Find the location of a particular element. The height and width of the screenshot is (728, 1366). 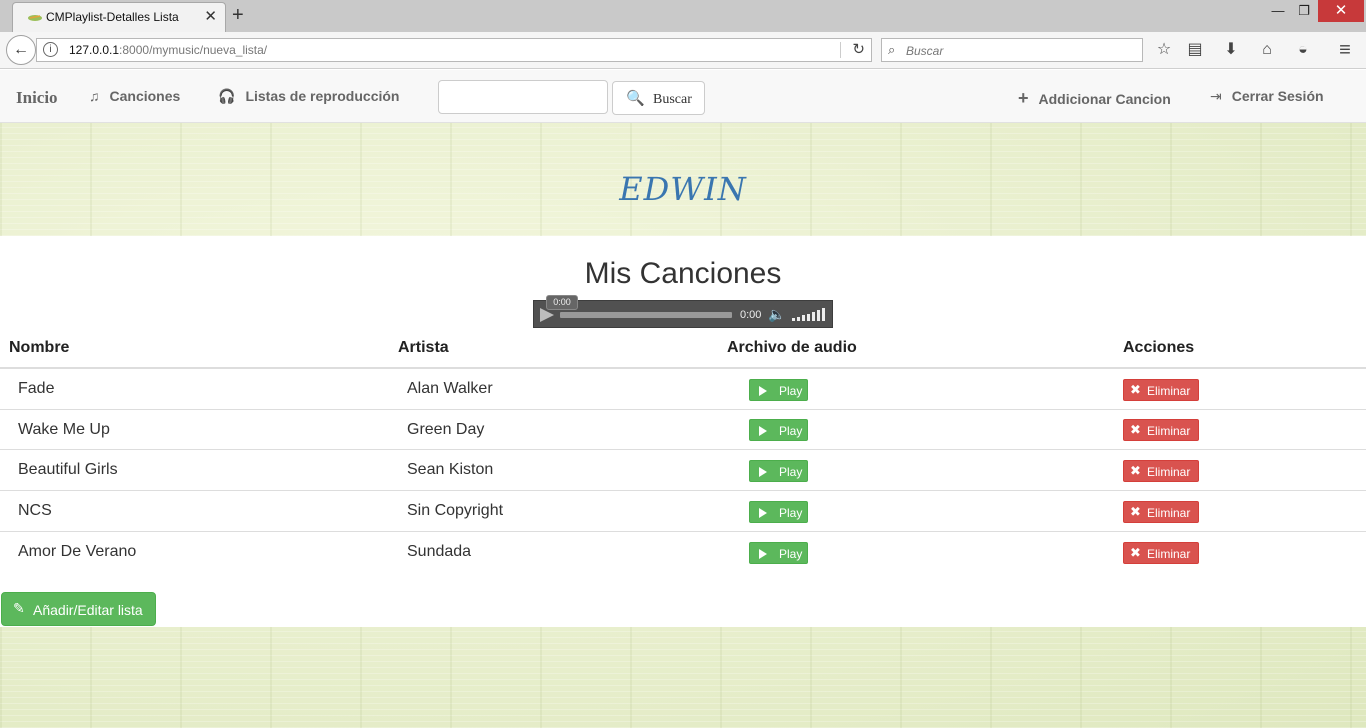

reload-icon: ↻ is located at coordinates (858, 49).